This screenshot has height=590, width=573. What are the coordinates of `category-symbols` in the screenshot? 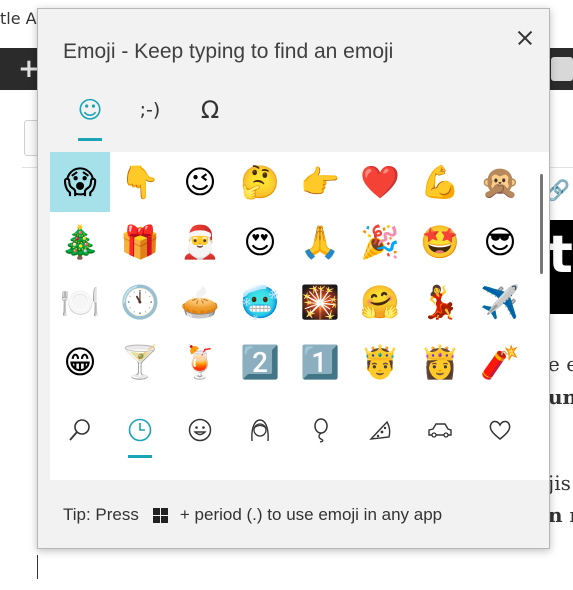 It's located at (500, 430).